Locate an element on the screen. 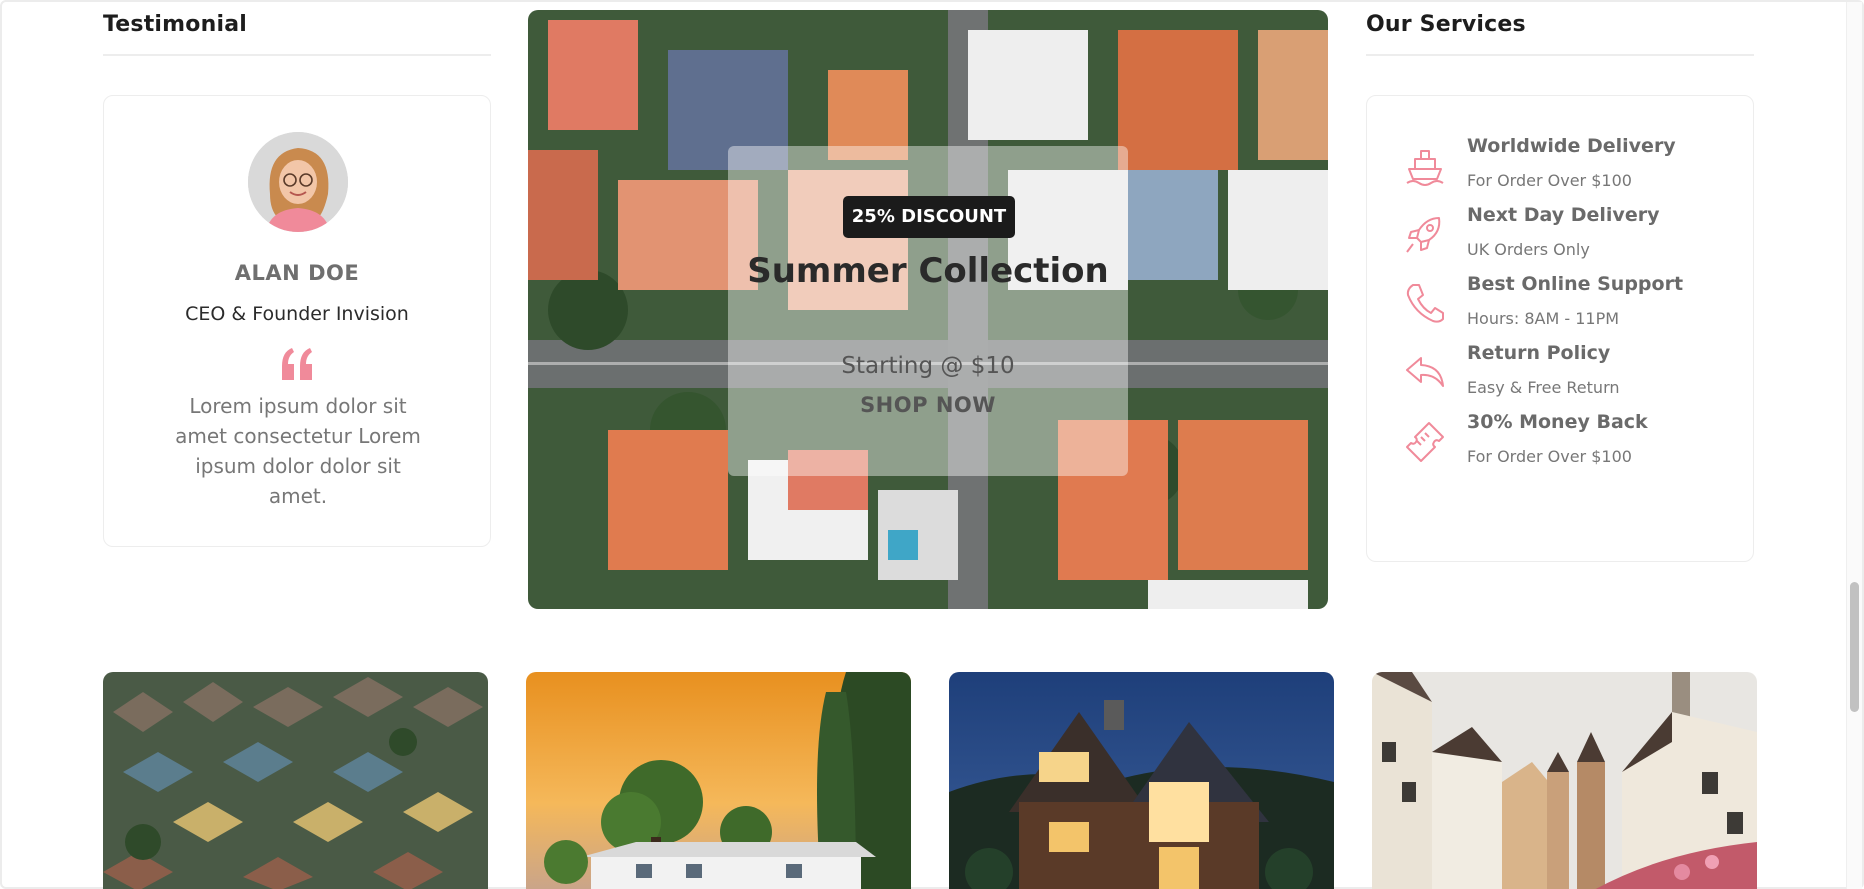 This screenshot has width=1864, height=889. service-item-money-back: 30% Money Back For Order Over $100 is located at coordinates (1560, 446).